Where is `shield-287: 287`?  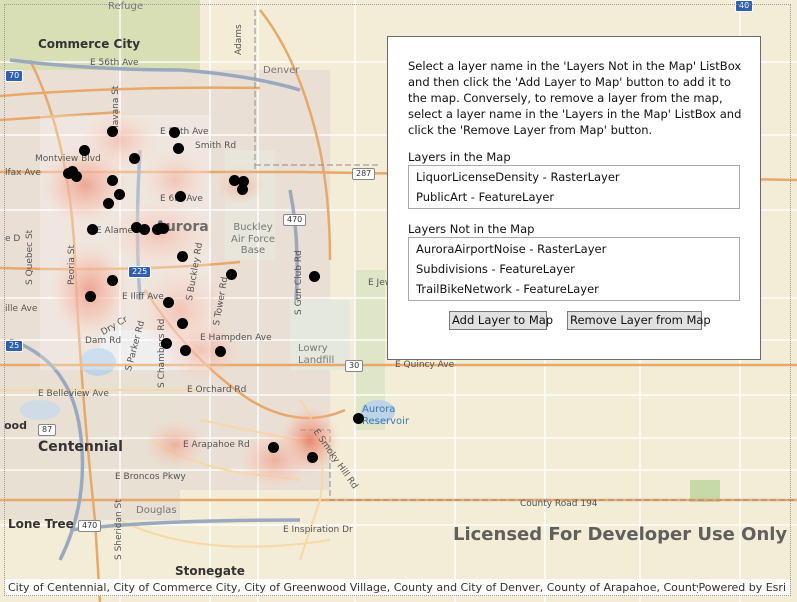
shield-287: 287 is located at coordinates (364, 174).